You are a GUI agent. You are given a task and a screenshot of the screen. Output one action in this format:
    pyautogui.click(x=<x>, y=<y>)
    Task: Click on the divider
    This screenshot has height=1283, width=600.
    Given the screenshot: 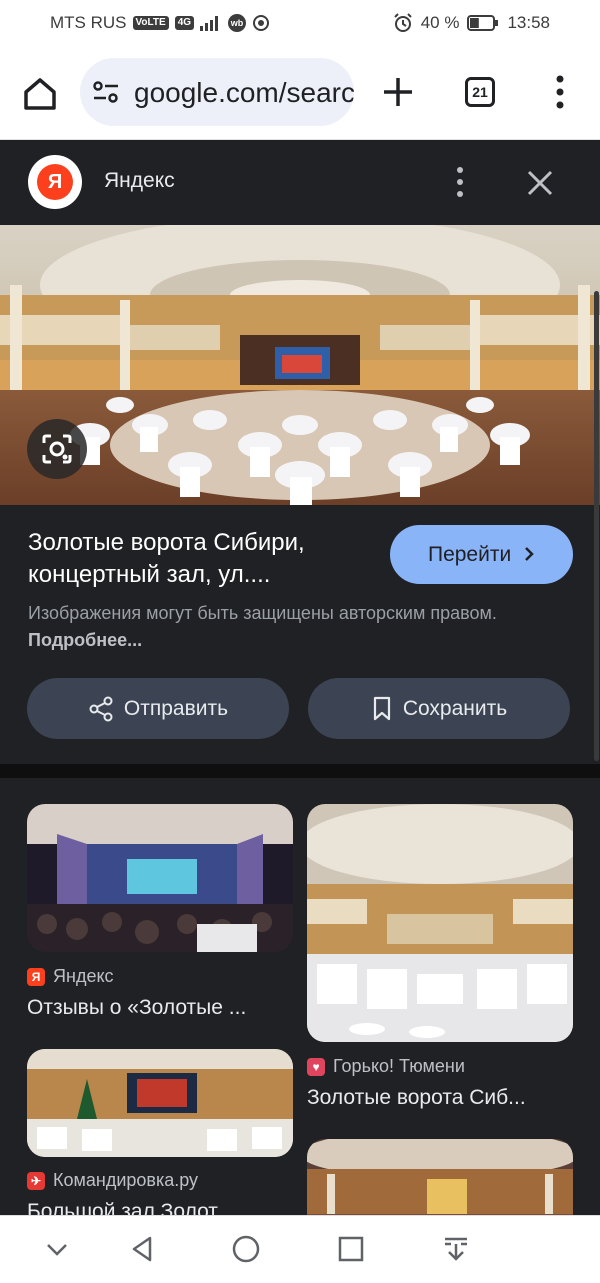 What is the action you would take?
    pyautogui.click(x=300, y=771)
    